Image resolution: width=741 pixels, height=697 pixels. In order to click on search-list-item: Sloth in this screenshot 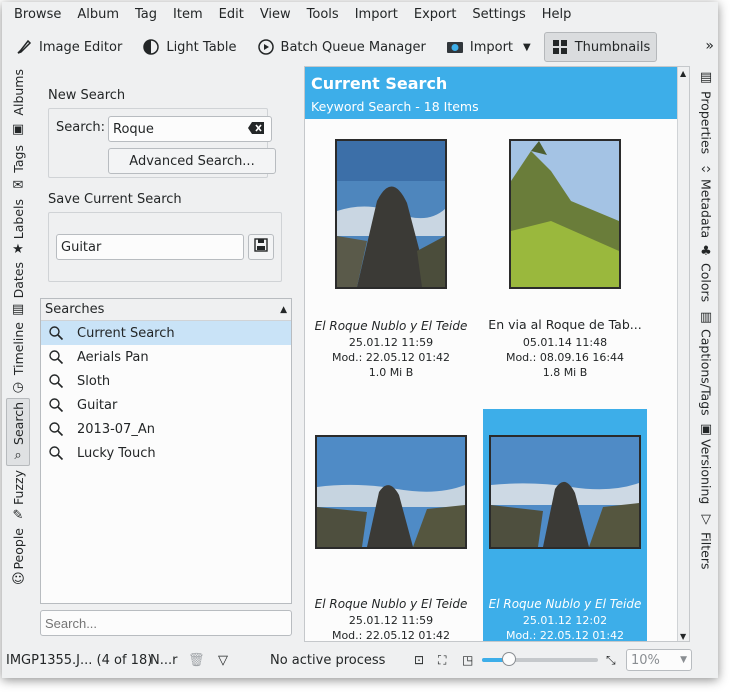, I will do `click(166, 381)`.